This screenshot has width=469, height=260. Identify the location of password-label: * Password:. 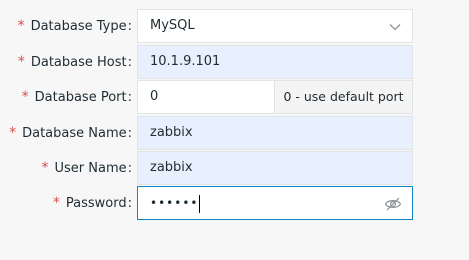
(92, 203).